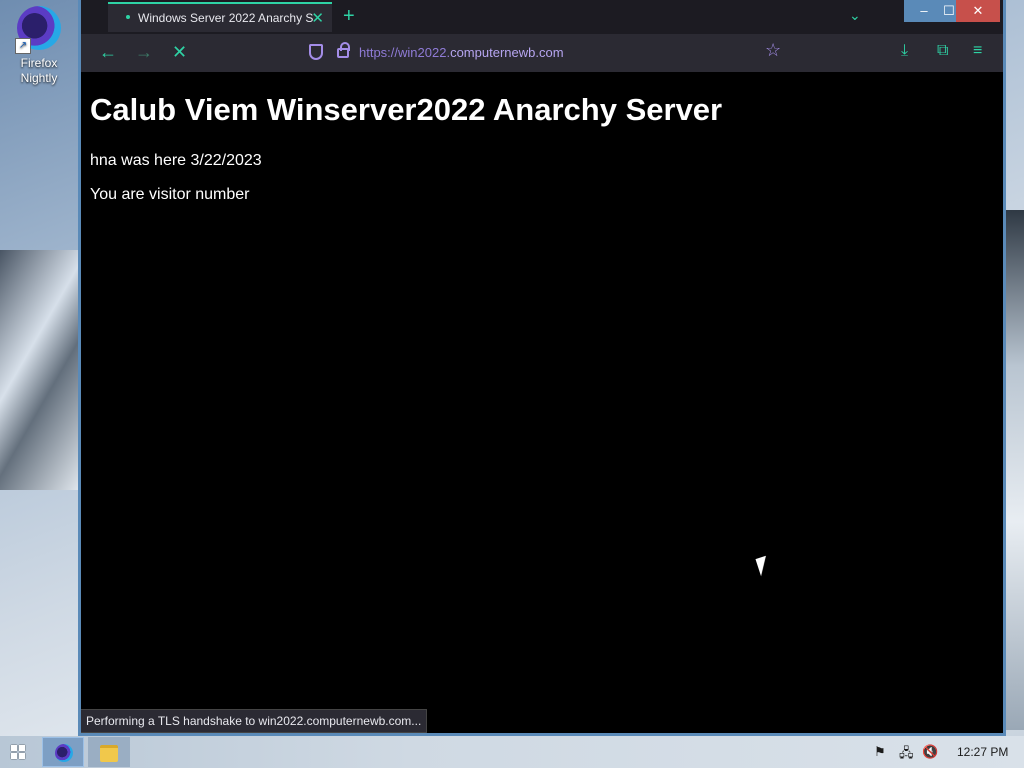 This screenshot has height=768, width=1024. I want to click on download-icon: ⤓, so click(904, 51).